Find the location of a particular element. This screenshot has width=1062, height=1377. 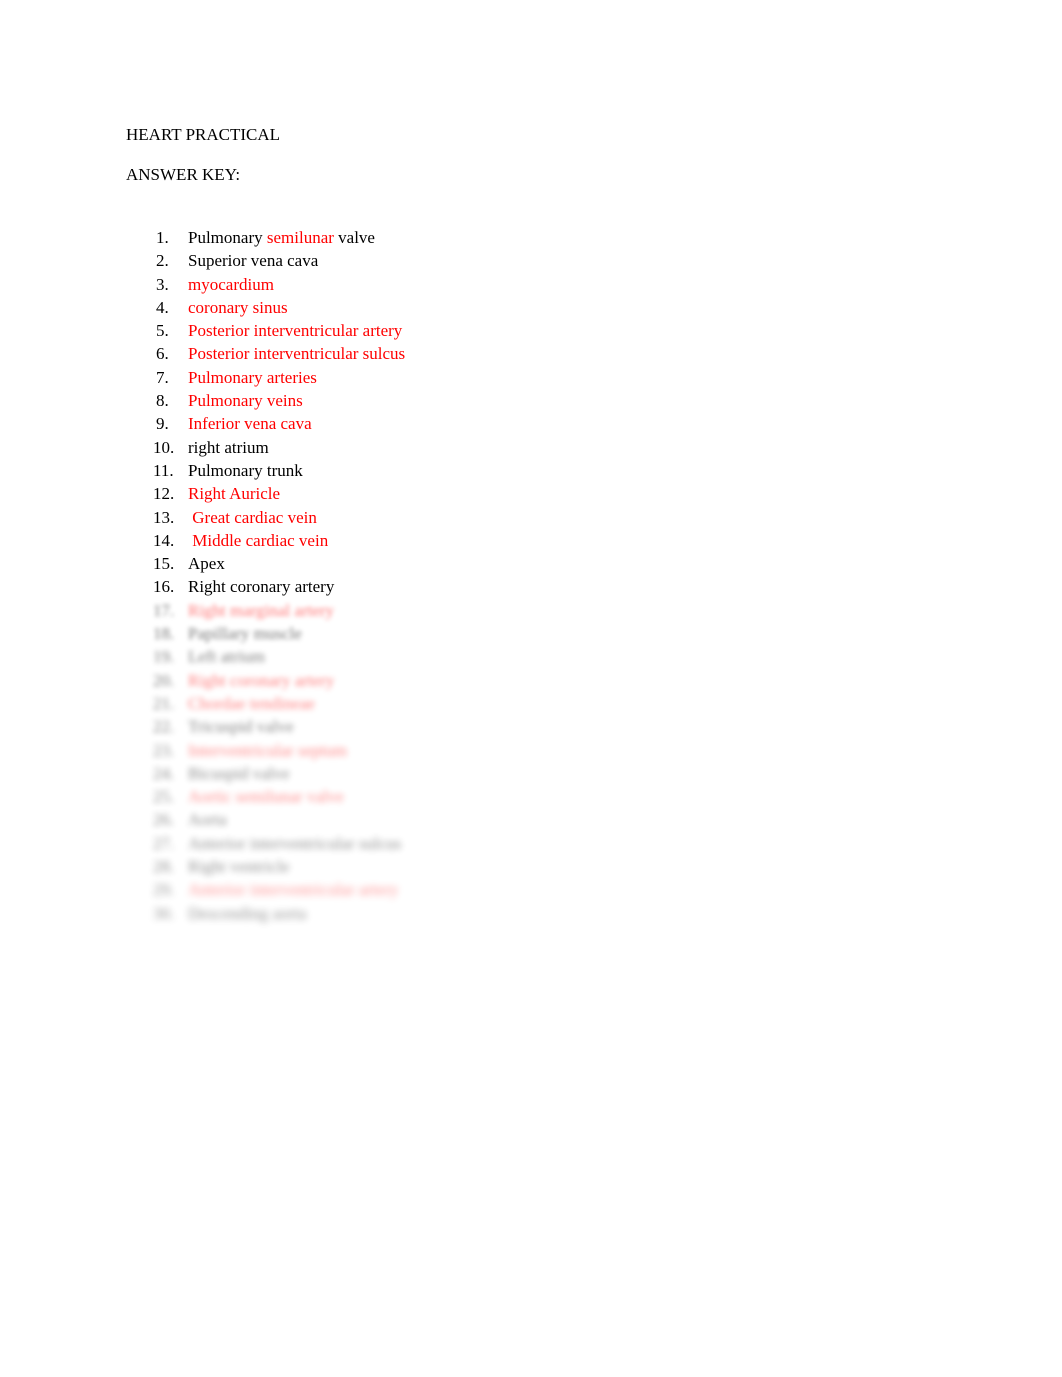

list-item-text-segment: Apex is located at coordinates (206, 564).